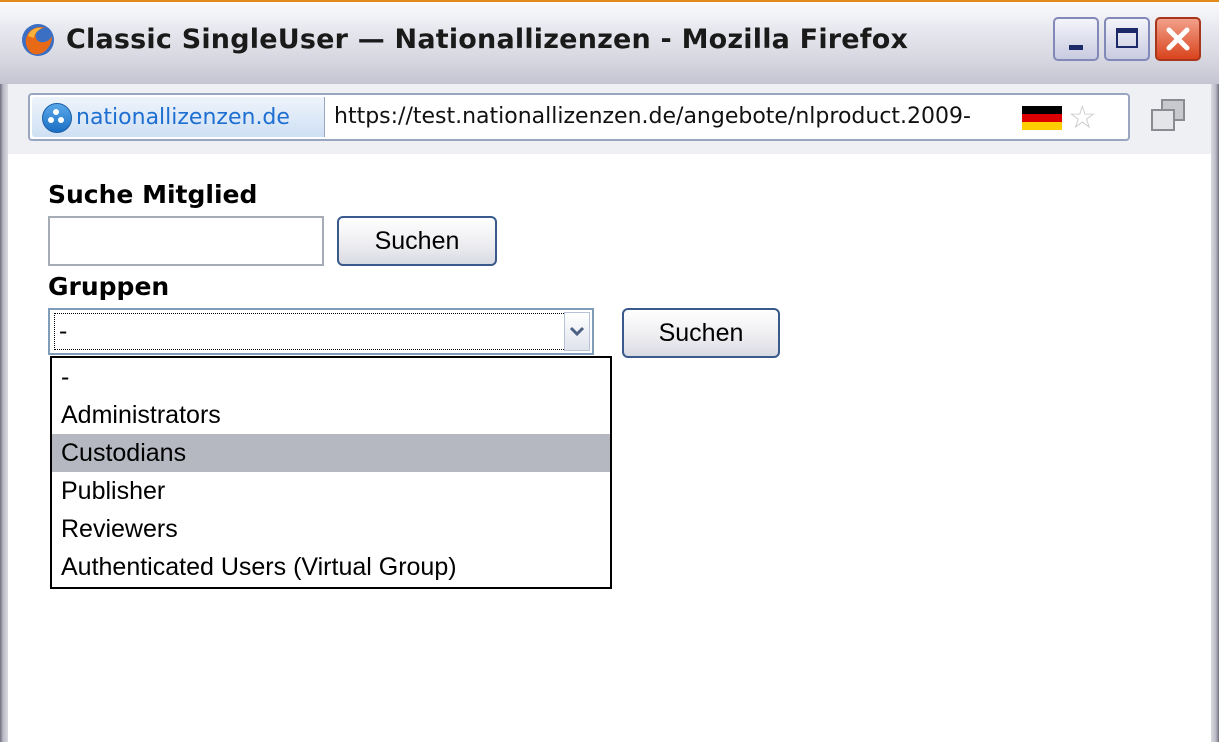 The image size is (1219, 742). Describe the element at coordinates (701, 333) in the screenshot. I see `search-groups-button: Suchen` at that location.